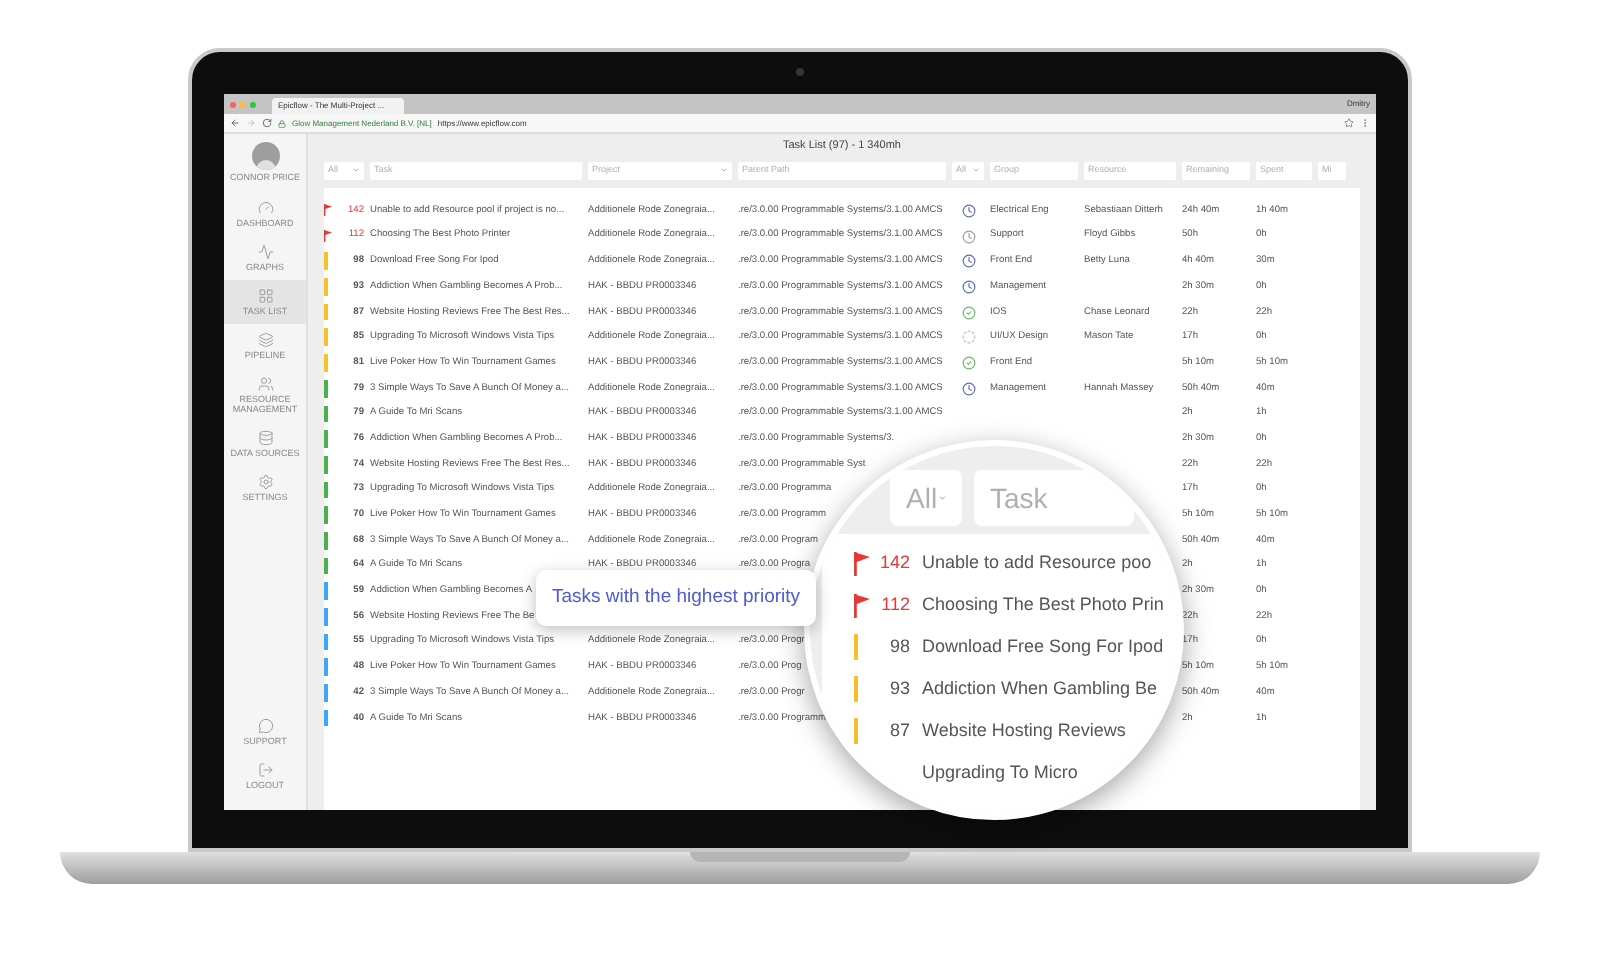 The height and width of the screenshot is (960, 1600). What do you see at coordinates (899, 730) in the screenshot?
I see `priority-value: 87` at bounding box center [899, 730].